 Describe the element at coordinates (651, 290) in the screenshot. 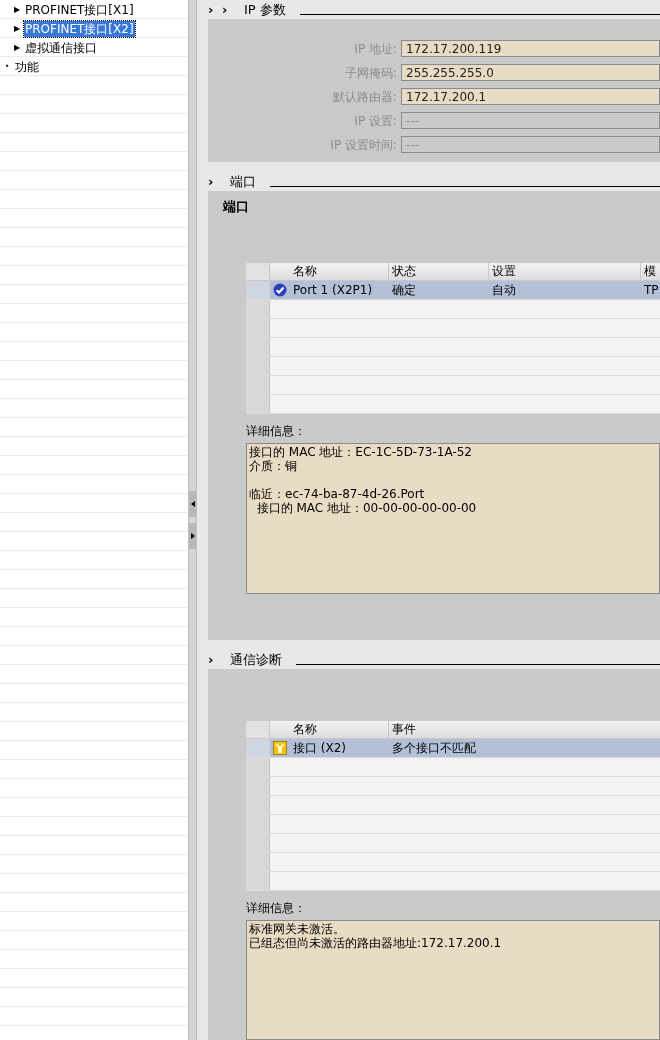

I see `table-cell-text: TP` at that location.